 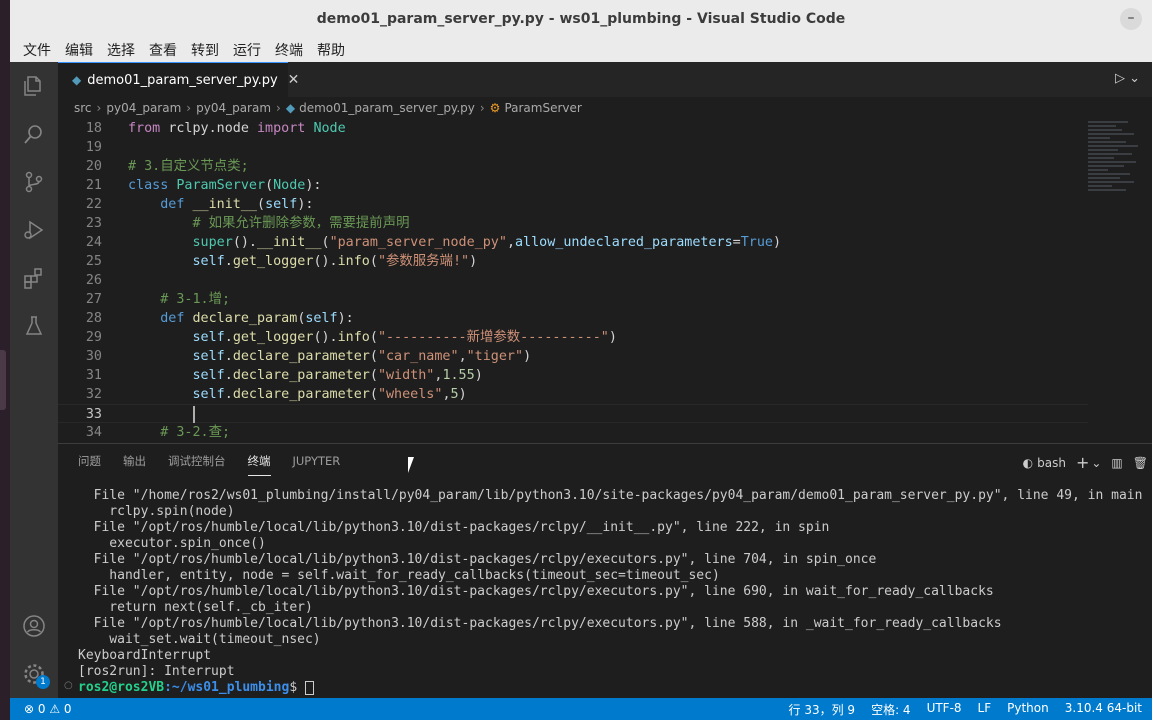 What do you see at coordinates (1140, 463) in the screenshot?
I see `kill-terminal-icon: 🗑` at bounding box center [1140, 463].